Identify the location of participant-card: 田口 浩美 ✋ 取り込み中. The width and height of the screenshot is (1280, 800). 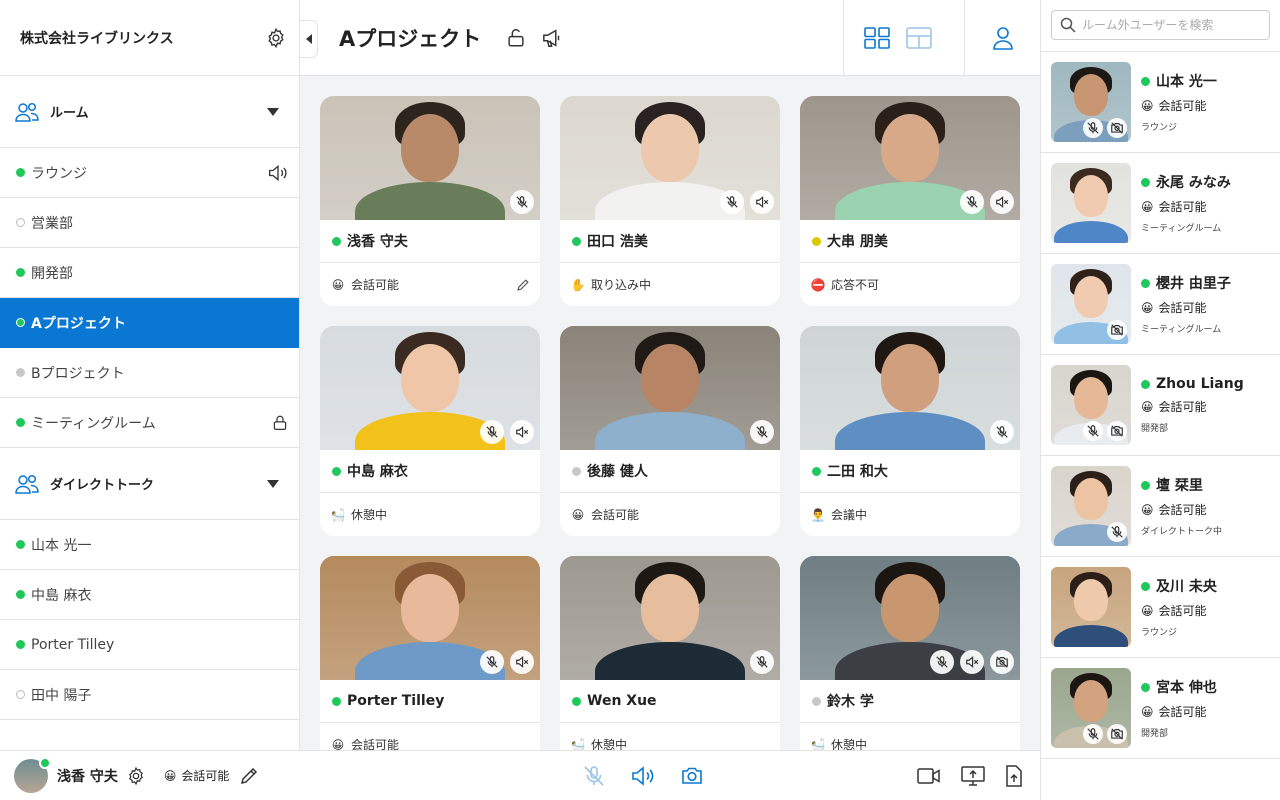
(670, 201).